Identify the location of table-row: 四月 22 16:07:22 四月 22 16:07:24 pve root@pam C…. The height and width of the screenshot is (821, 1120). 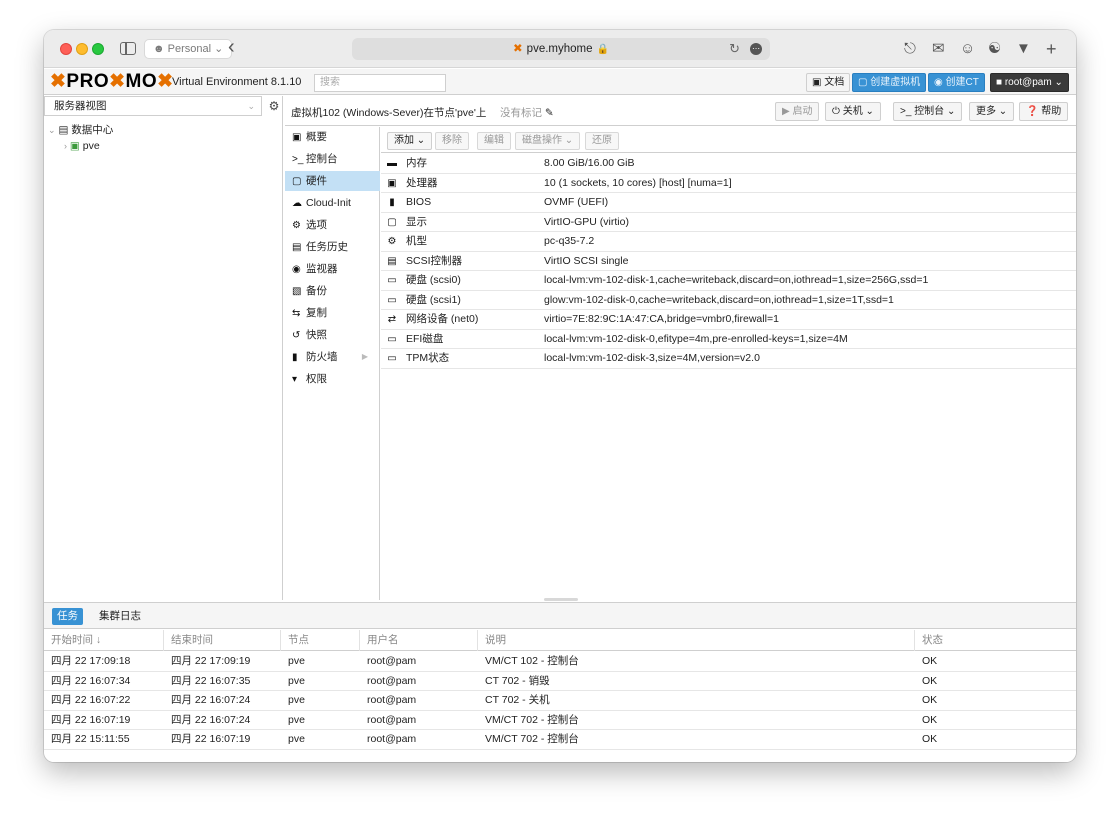
(560, 701).